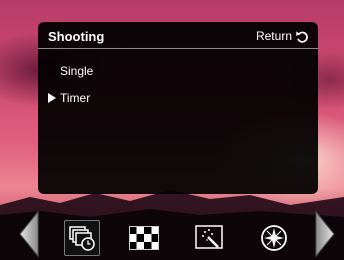 The height and width of the screenshot is (260, 344). I want to click on triangle-pointer-icon, so click(54, 98).